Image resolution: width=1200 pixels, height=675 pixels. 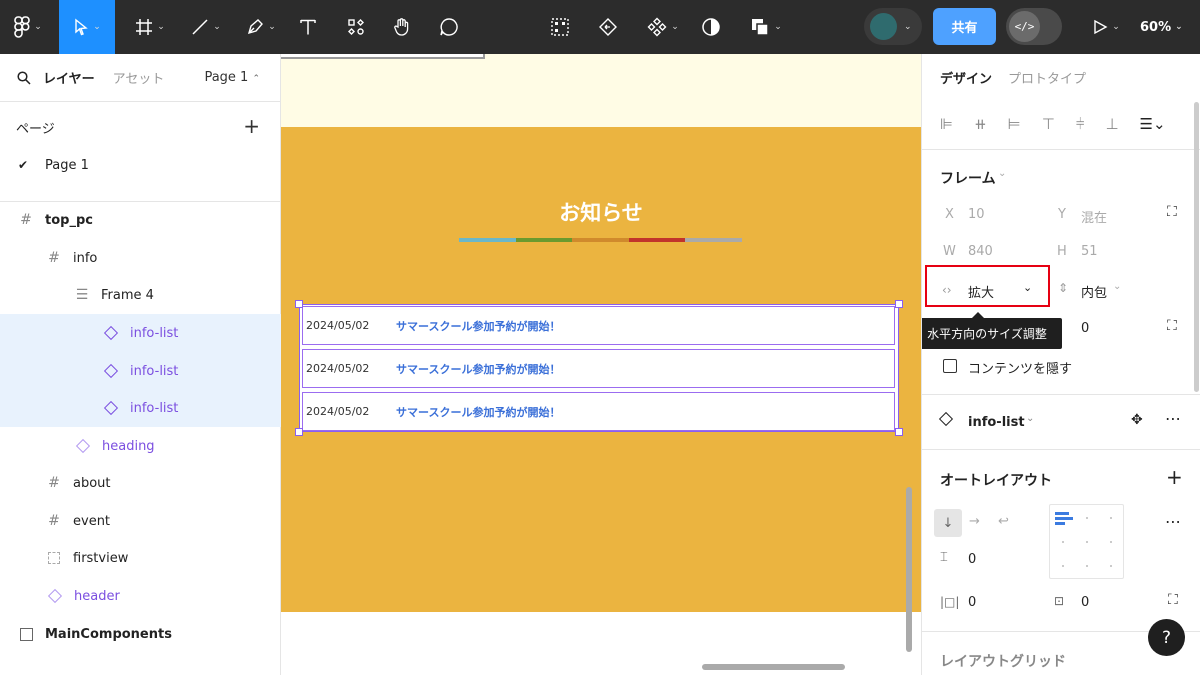 I want to click on tab-layers: レイヤー, so click(x=69, y=77).